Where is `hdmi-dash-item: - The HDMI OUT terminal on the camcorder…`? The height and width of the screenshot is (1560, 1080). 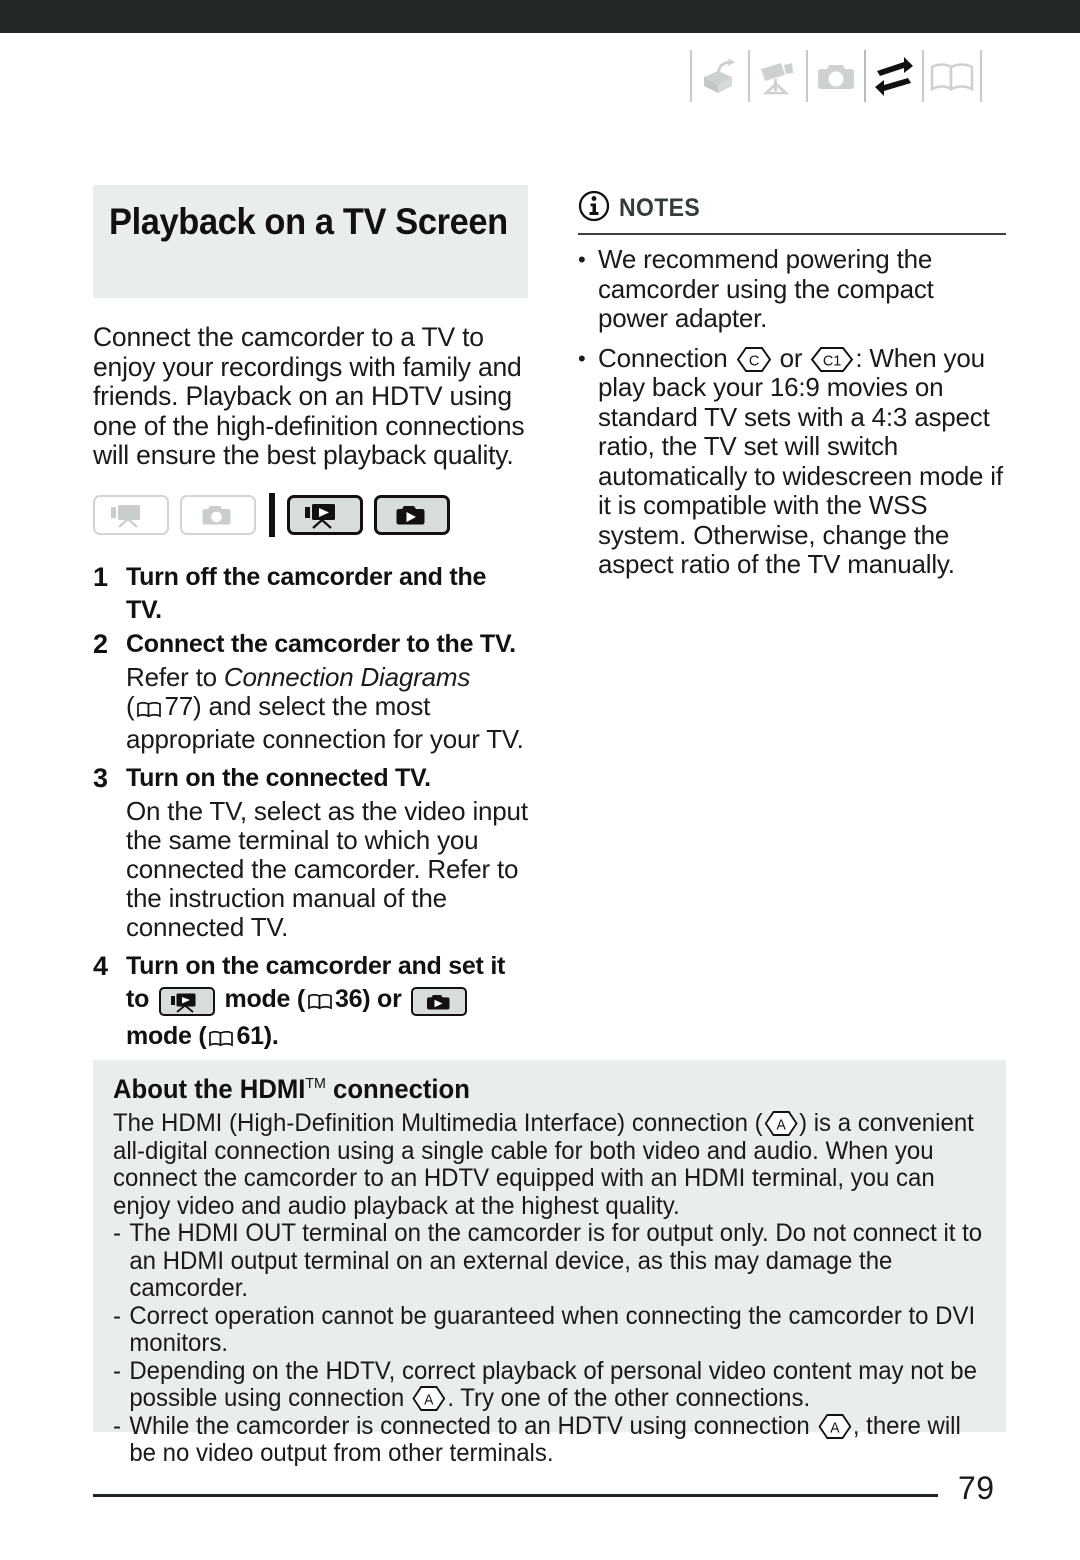
hdmi-dash-item: - The HDMI OUT terminal on the camcorder… is located at coordinates (550, 1261).